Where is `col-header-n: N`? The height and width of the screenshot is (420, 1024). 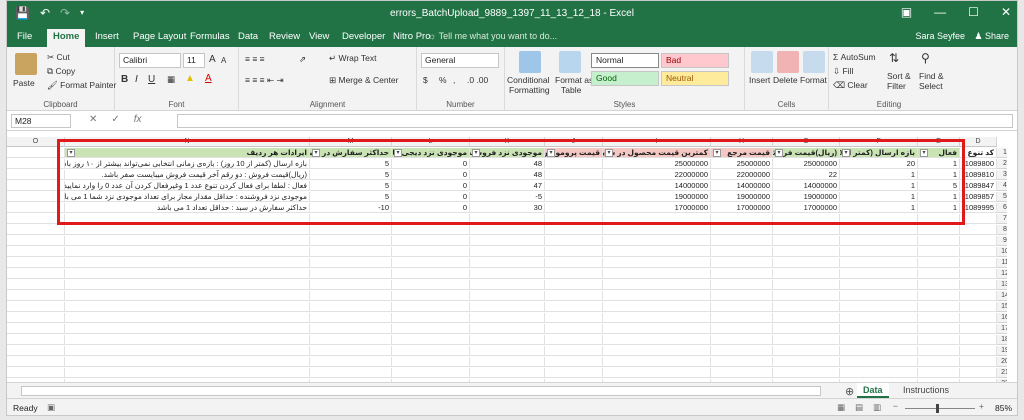
col-header-n: N is located at coordinates (187, 142).